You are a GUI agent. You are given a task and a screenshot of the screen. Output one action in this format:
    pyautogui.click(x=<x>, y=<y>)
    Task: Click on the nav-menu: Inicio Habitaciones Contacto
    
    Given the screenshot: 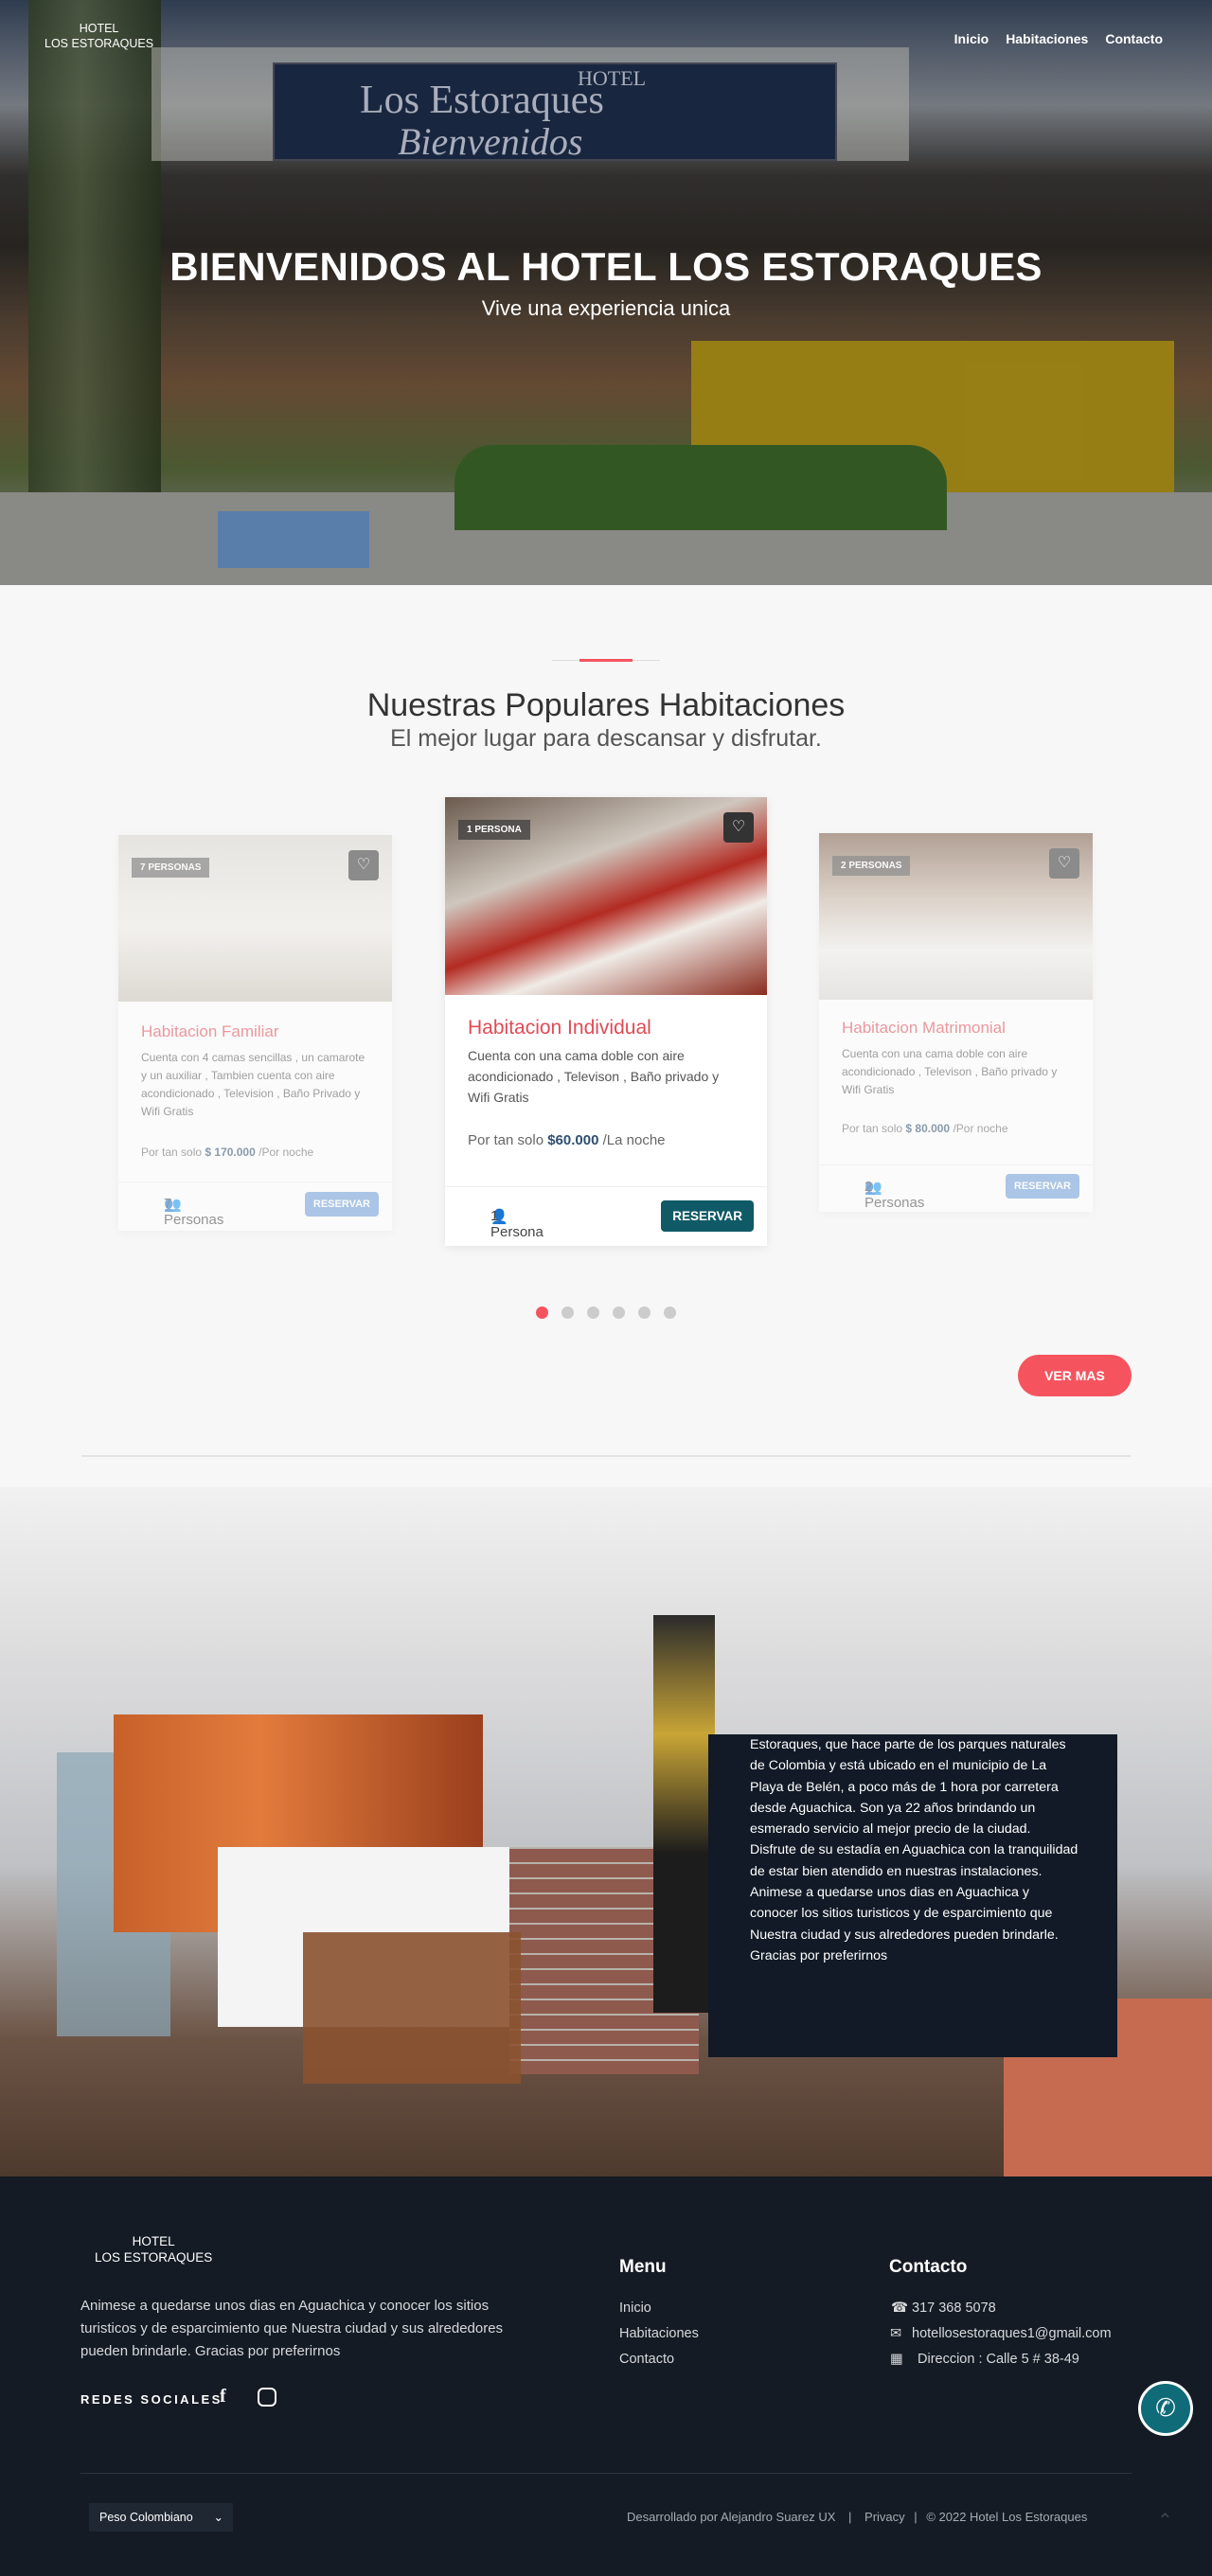 What is the action you would take?
    pyautogui.click(x=1058, y=39)
    